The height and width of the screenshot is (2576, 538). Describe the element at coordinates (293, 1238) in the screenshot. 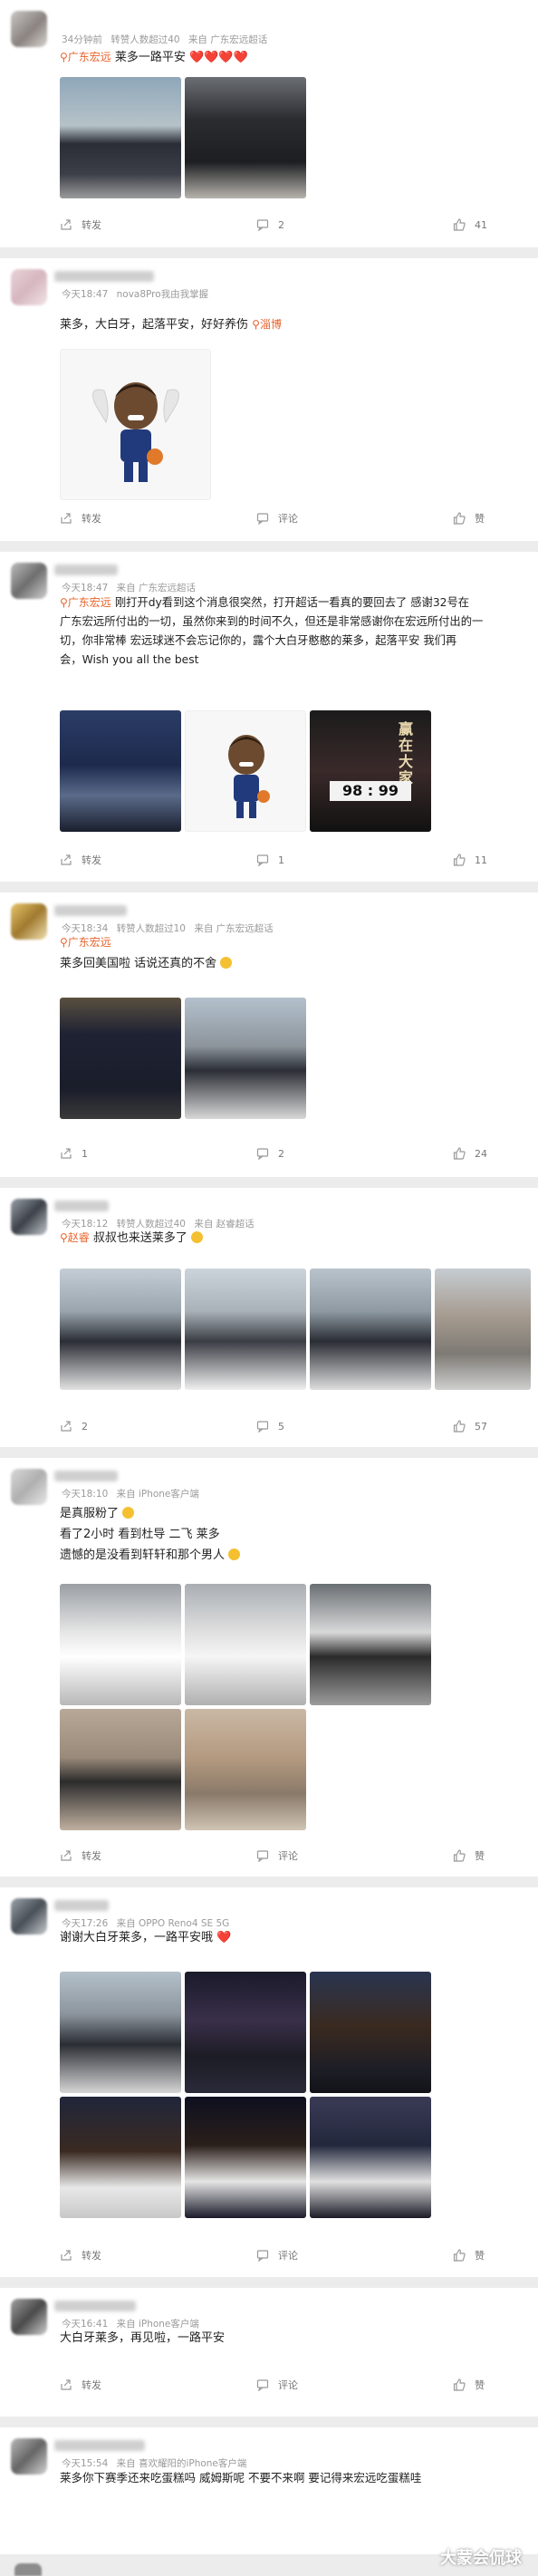

I see `post-content: ⚲赵睿 叔叔也来送莱多了` at that location.